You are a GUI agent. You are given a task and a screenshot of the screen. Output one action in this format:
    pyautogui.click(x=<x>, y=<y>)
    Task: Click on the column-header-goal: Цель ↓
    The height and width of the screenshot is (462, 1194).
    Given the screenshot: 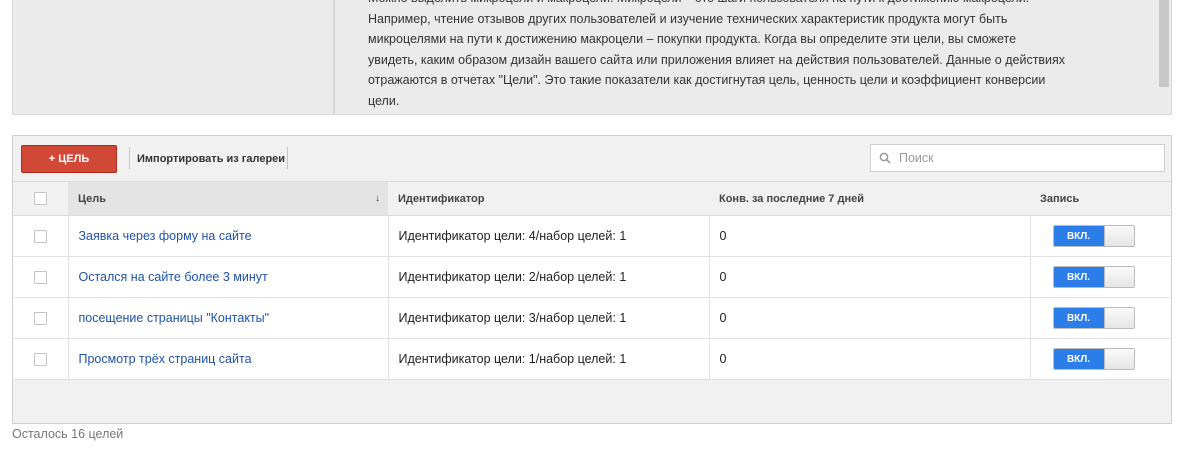 What is the action you would take?
    pyautogui.click(x=228, y=198)
    